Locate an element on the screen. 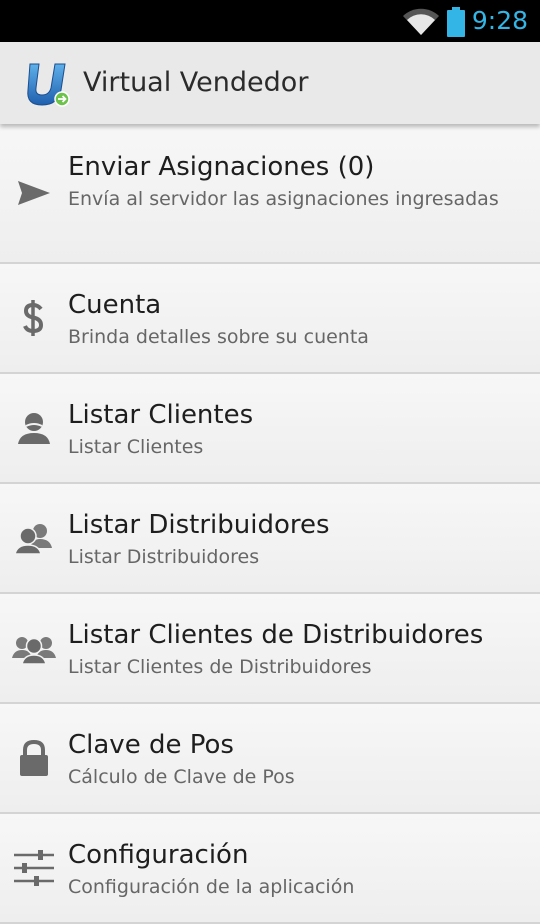 This screenshot has height=924, width=540. lock-icon is located at coordinates (34, 757).